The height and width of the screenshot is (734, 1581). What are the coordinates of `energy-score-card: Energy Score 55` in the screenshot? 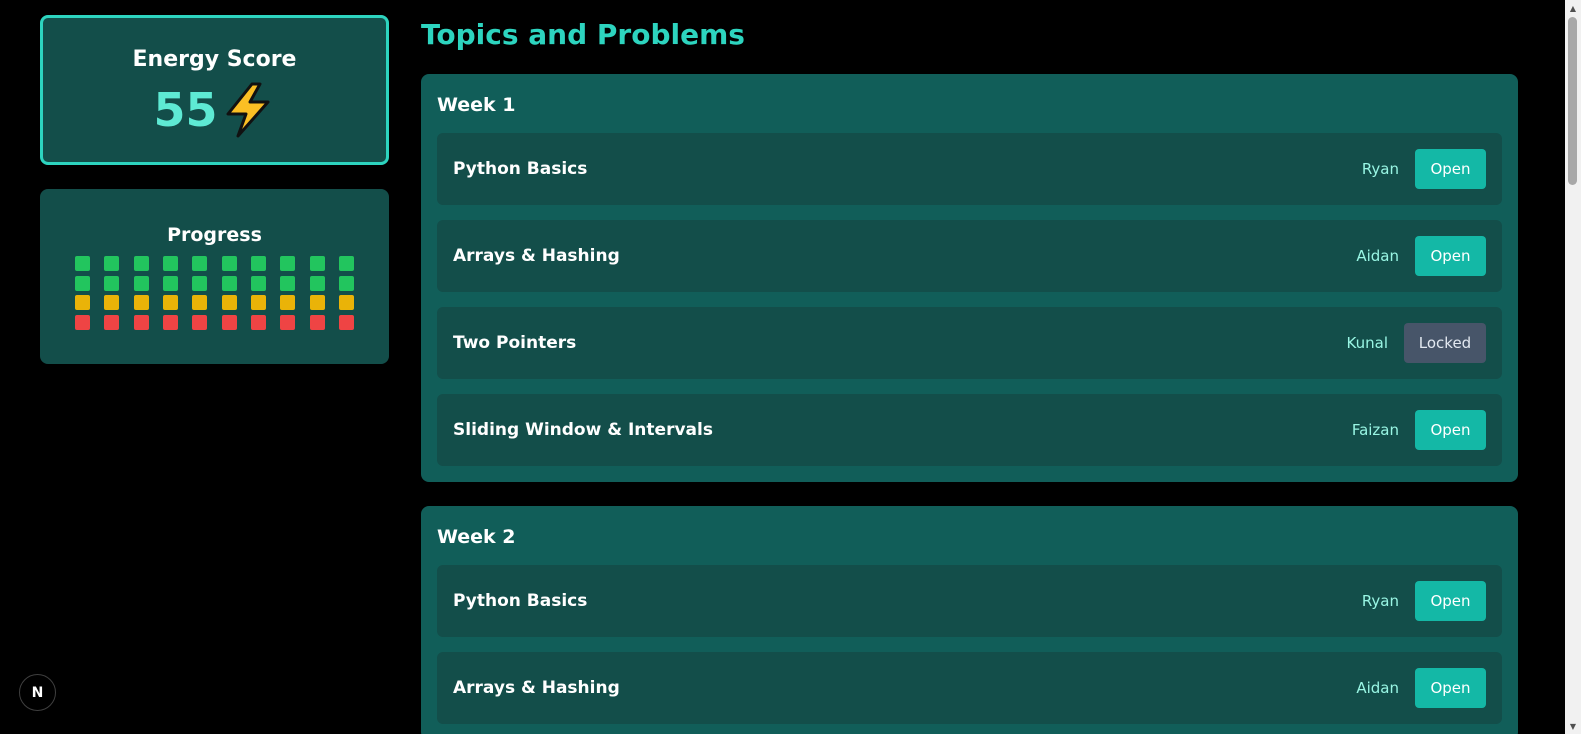 It's located at (214, 90).